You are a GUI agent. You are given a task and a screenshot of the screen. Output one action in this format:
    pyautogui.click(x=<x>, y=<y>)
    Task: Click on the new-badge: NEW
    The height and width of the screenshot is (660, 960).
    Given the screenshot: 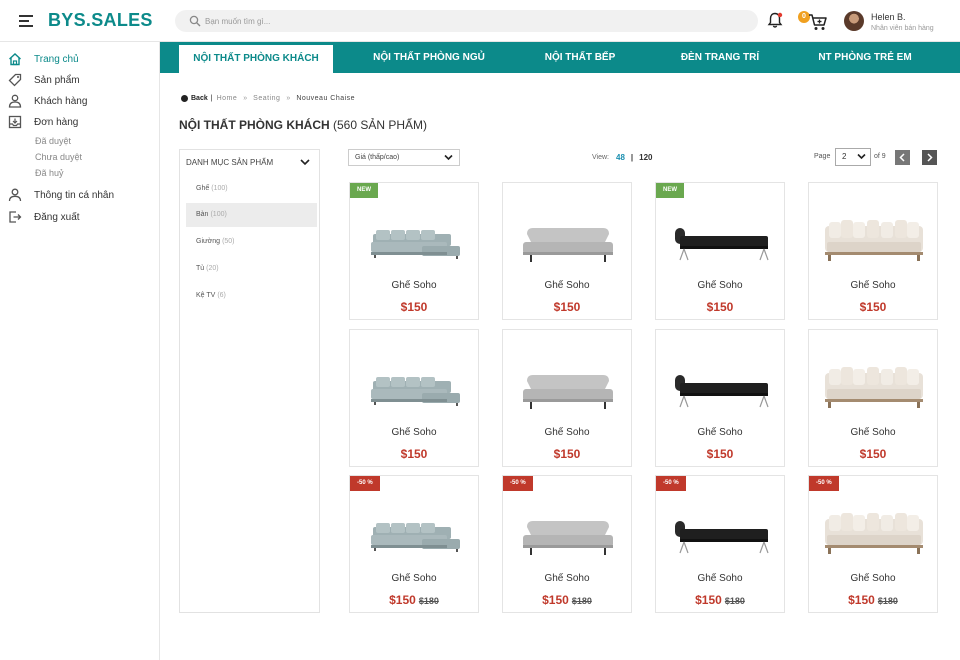 What is the action you would take?
    pyautogui.click(x=364, y=190)
    